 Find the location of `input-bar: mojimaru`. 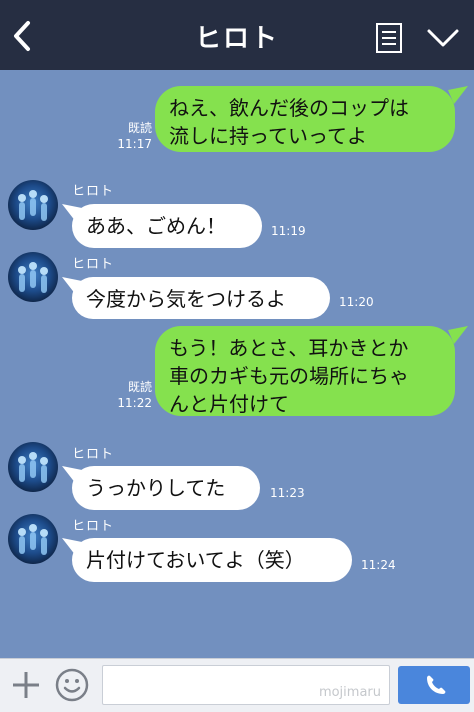

input-bar: mojimaru is located at coordinates (237, 685).